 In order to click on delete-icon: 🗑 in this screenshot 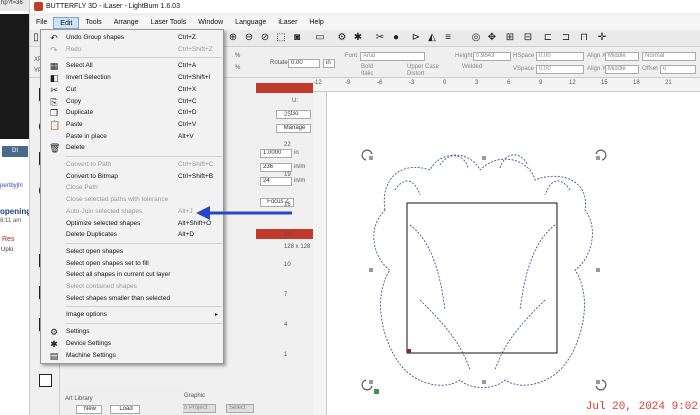, I will do `click(55, 148)`.